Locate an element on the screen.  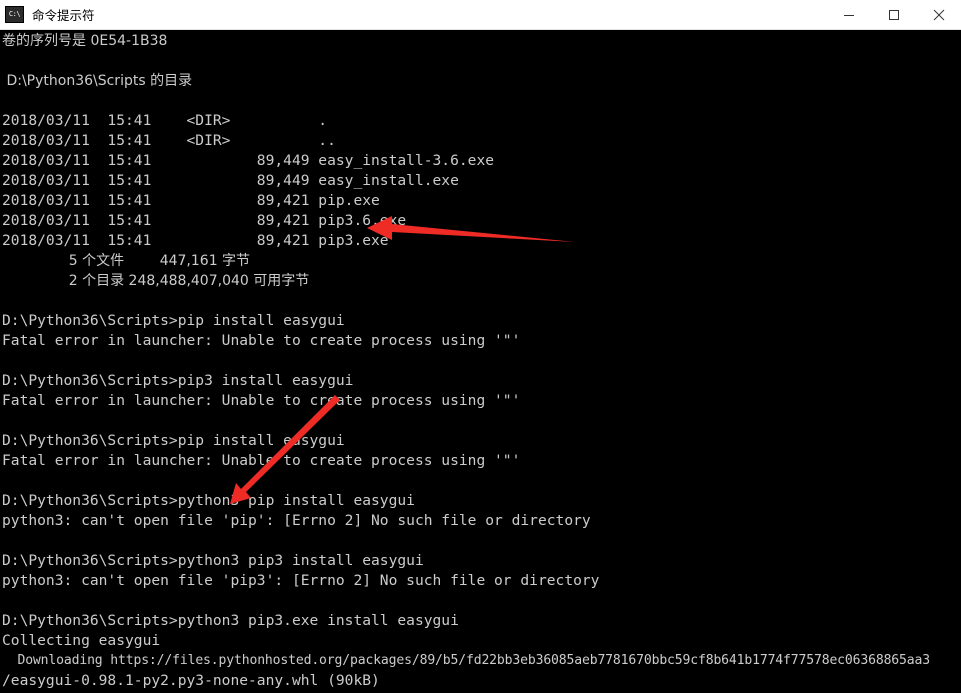
console-line: 2 个目录 248,488,407,040 可用字节 is located at coordinates (156, 281).